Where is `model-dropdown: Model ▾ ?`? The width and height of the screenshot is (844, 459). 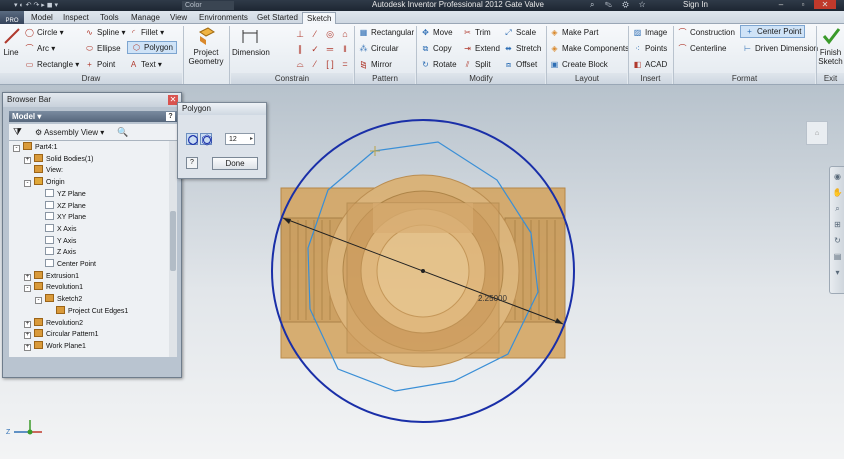
model-dropdown: Model ▾ ? is located at coordinates (93, 116).